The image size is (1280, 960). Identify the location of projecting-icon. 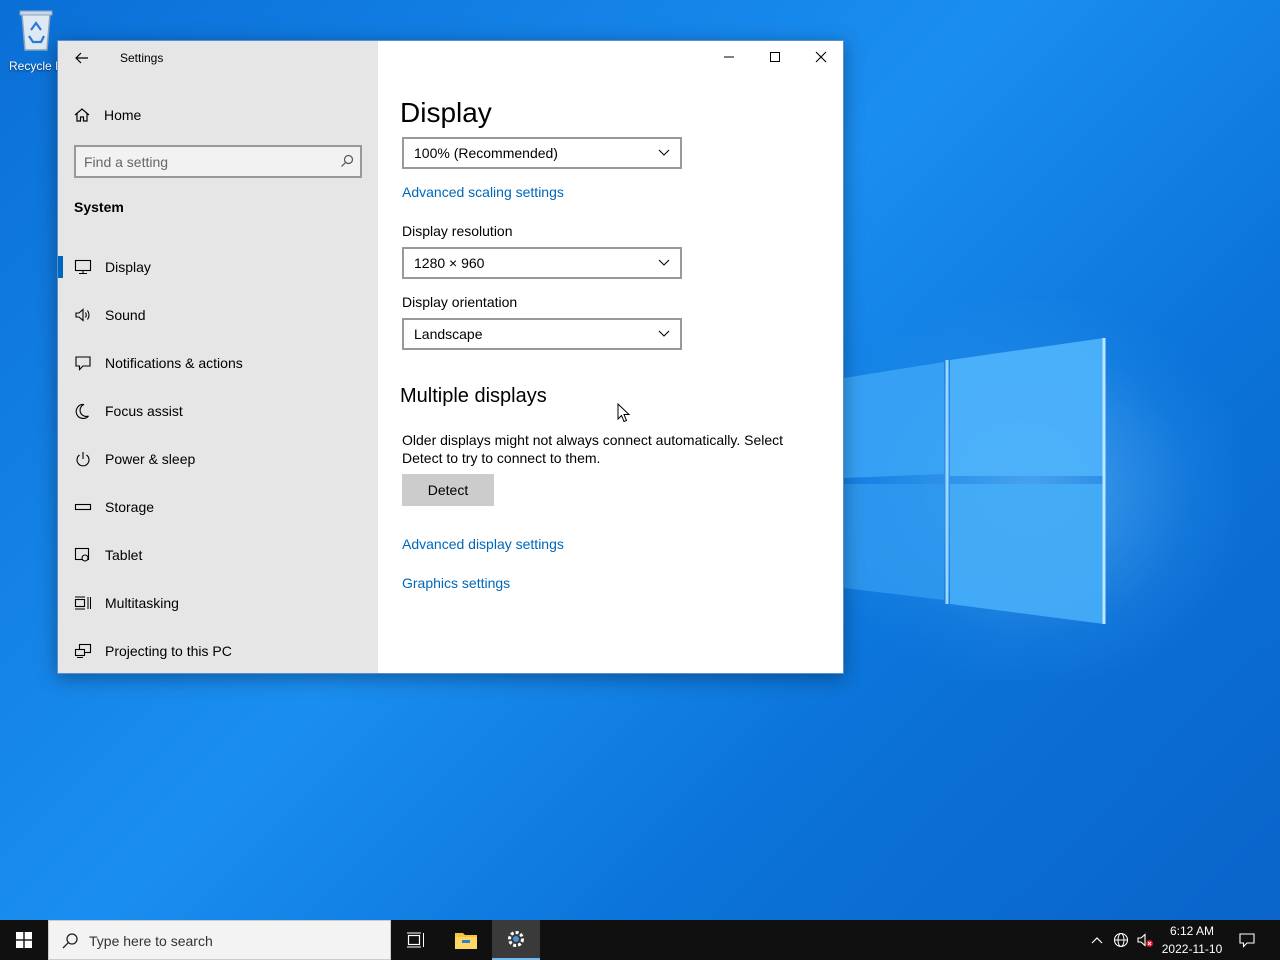
(83, 651).